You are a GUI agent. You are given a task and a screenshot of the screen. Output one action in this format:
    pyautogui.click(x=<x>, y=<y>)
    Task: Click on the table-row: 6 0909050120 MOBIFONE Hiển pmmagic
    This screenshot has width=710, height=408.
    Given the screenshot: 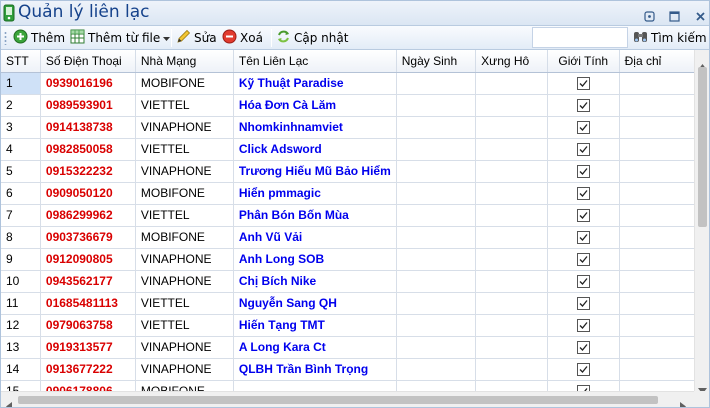 What is the action you would take?
    pyautogui.click(x=355, y=193)
    